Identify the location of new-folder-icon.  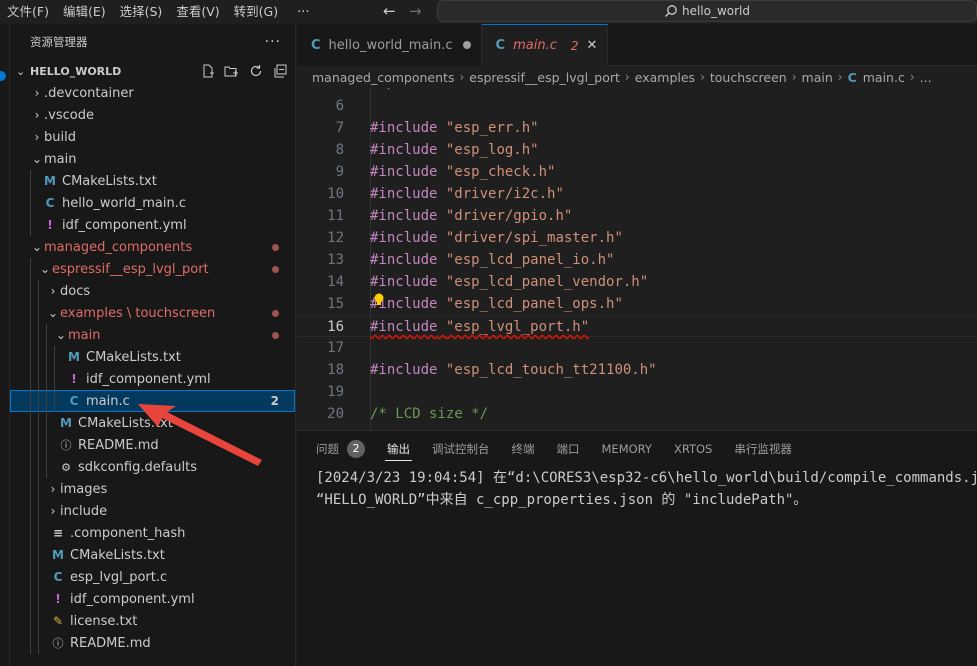
(231, 71).